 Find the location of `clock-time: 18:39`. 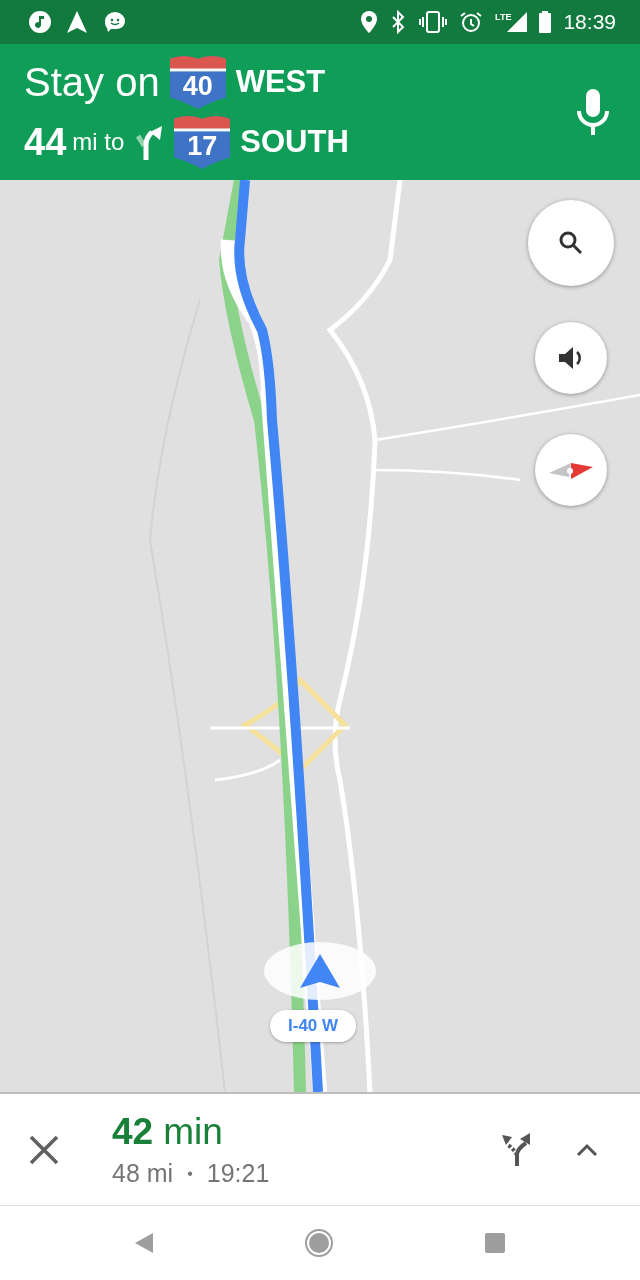

clock-time: 18:39 is located at coordinates (589, 22).